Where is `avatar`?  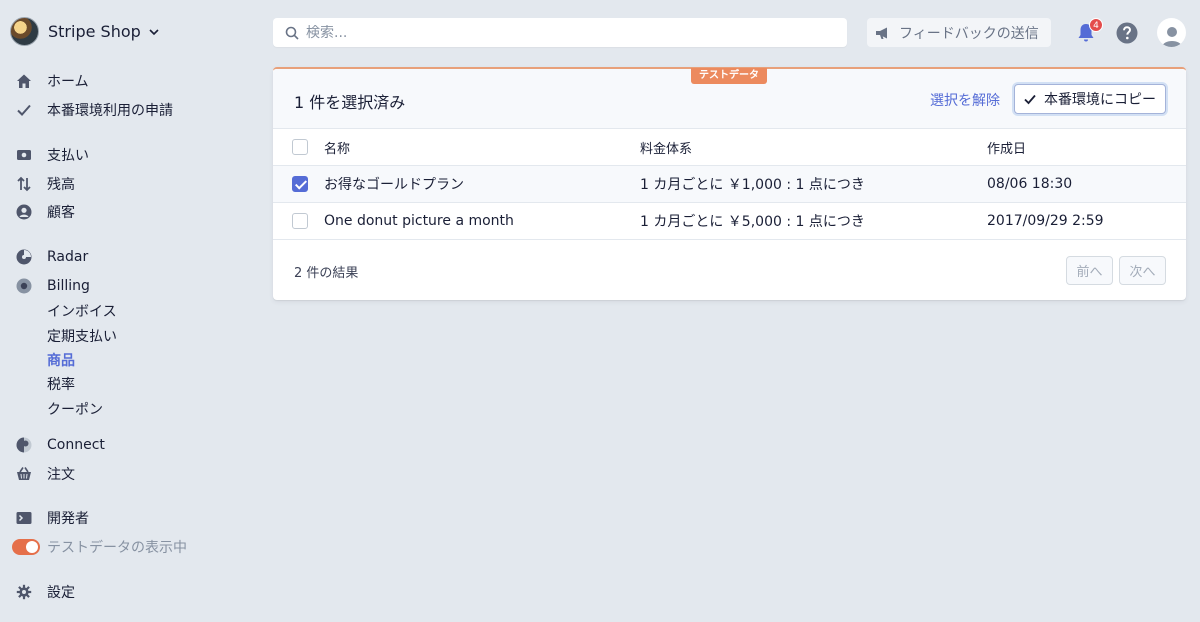
avatar is located at coordinates (1171, 32).